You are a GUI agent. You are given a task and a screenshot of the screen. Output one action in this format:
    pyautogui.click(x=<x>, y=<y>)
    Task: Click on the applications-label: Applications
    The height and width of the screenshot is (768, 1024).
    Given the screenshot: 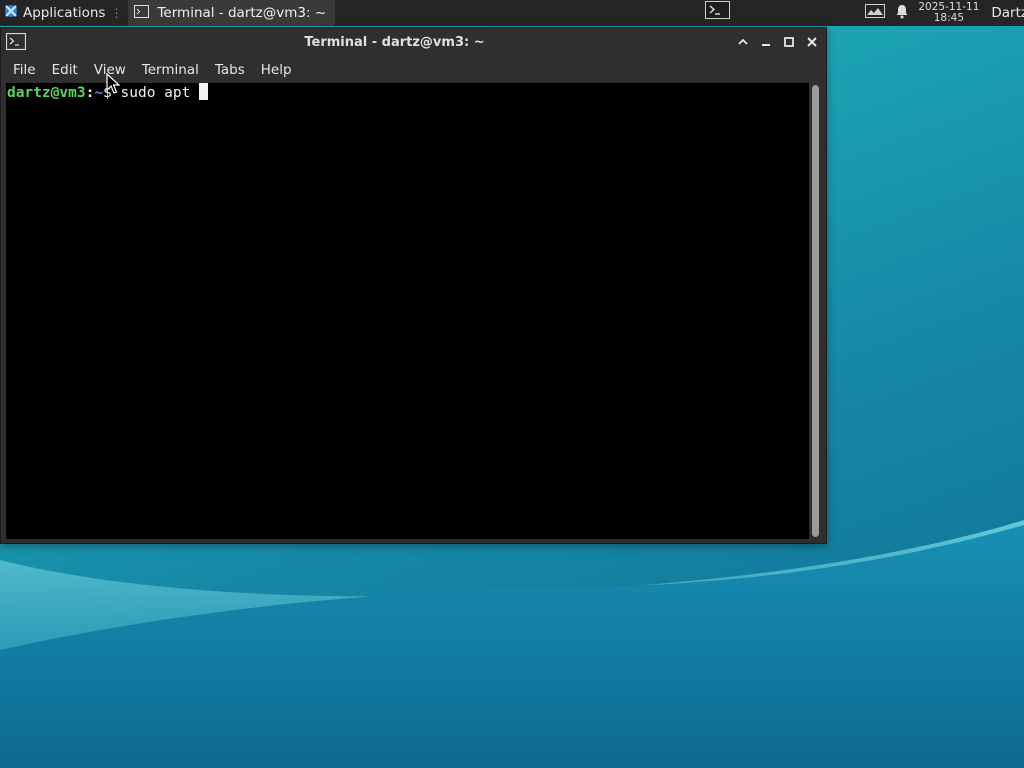 What is the action you would take?
    pyautogui.click(x=64, y=13)
    